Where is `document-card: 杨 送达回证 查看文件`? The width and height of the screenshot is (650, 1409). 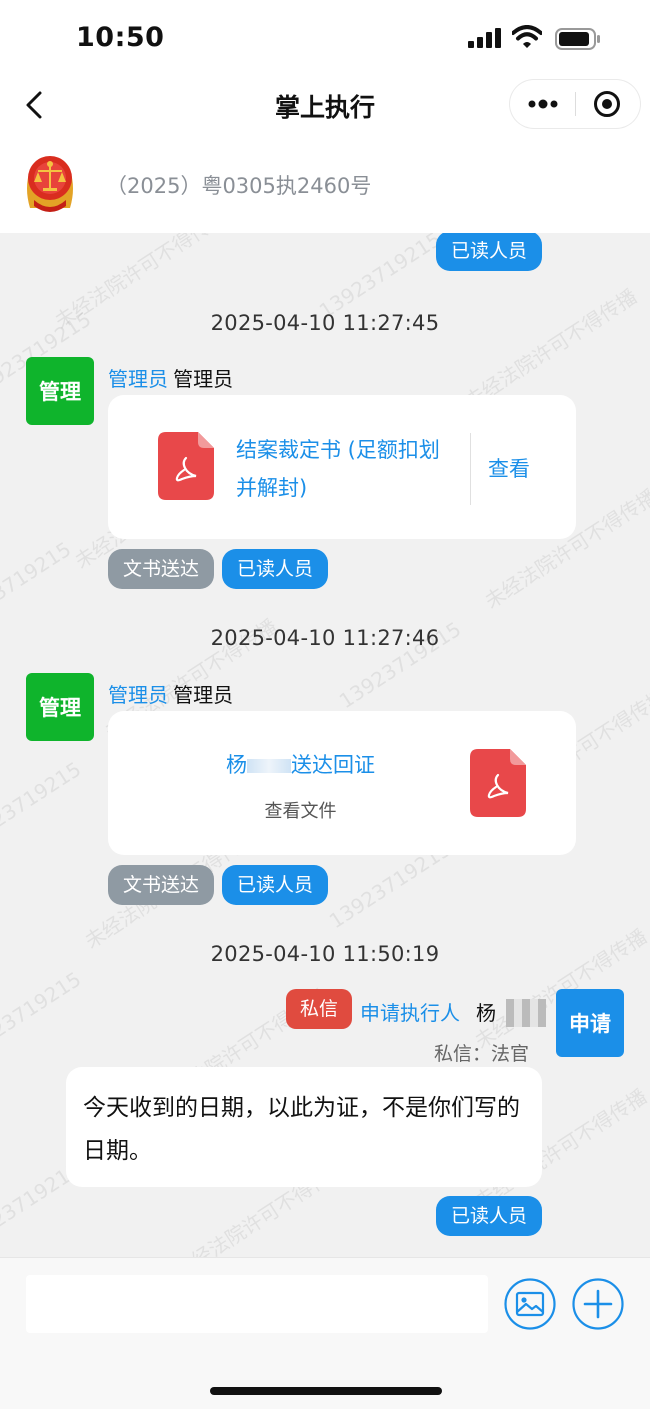
document-card: 杨 送达回证 查看文件 is located at coordinates (342, 783).